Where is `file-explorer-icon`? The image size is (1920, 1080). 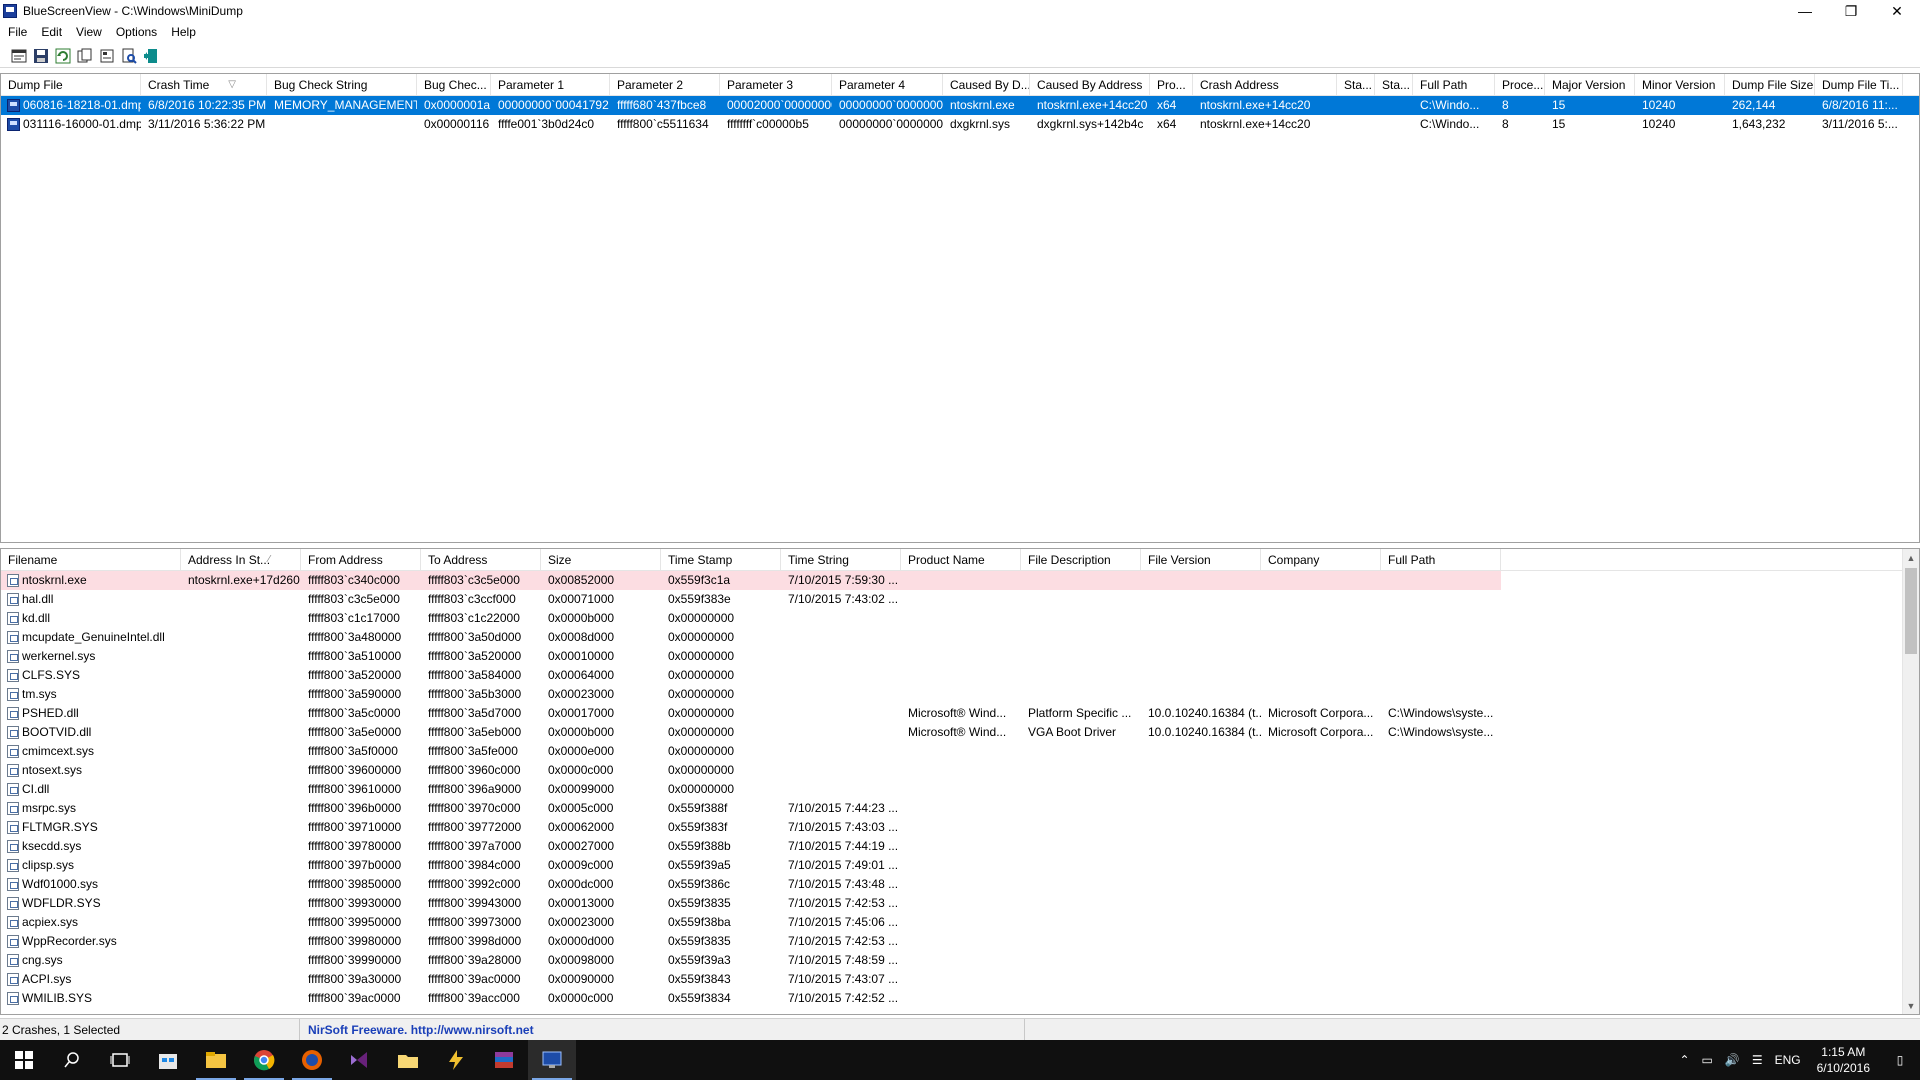
file-explorer-icon is located at coordinates (216, 1060).